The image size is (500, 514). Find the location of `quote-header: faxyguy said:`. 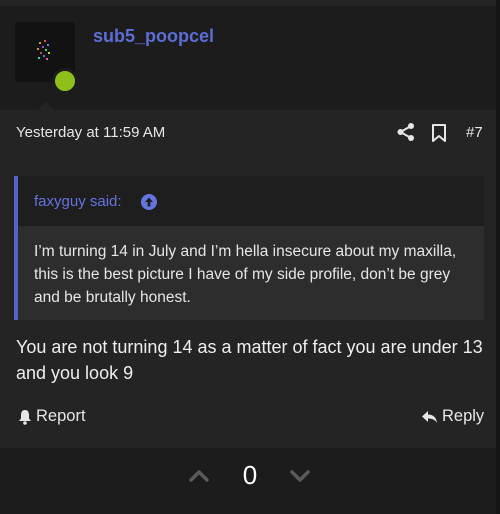

quote-header: faxyguy said: is located at coordinates (251, 201).